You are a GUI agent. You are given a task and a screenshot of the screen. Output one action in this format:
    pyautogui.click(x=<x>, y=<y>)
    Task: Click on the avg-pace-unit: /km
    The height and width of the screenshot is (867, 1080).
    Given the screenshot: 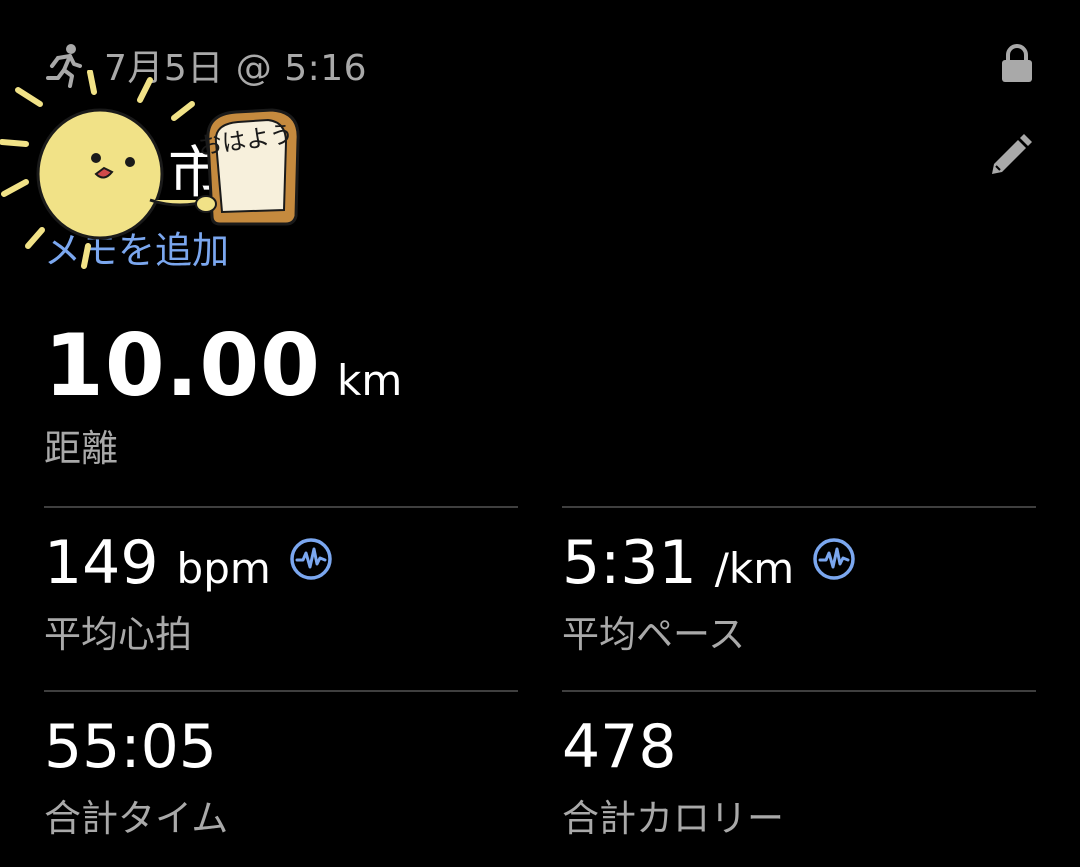 What is the action you would take?
    pyautogui.click(x=754, y=568)
    